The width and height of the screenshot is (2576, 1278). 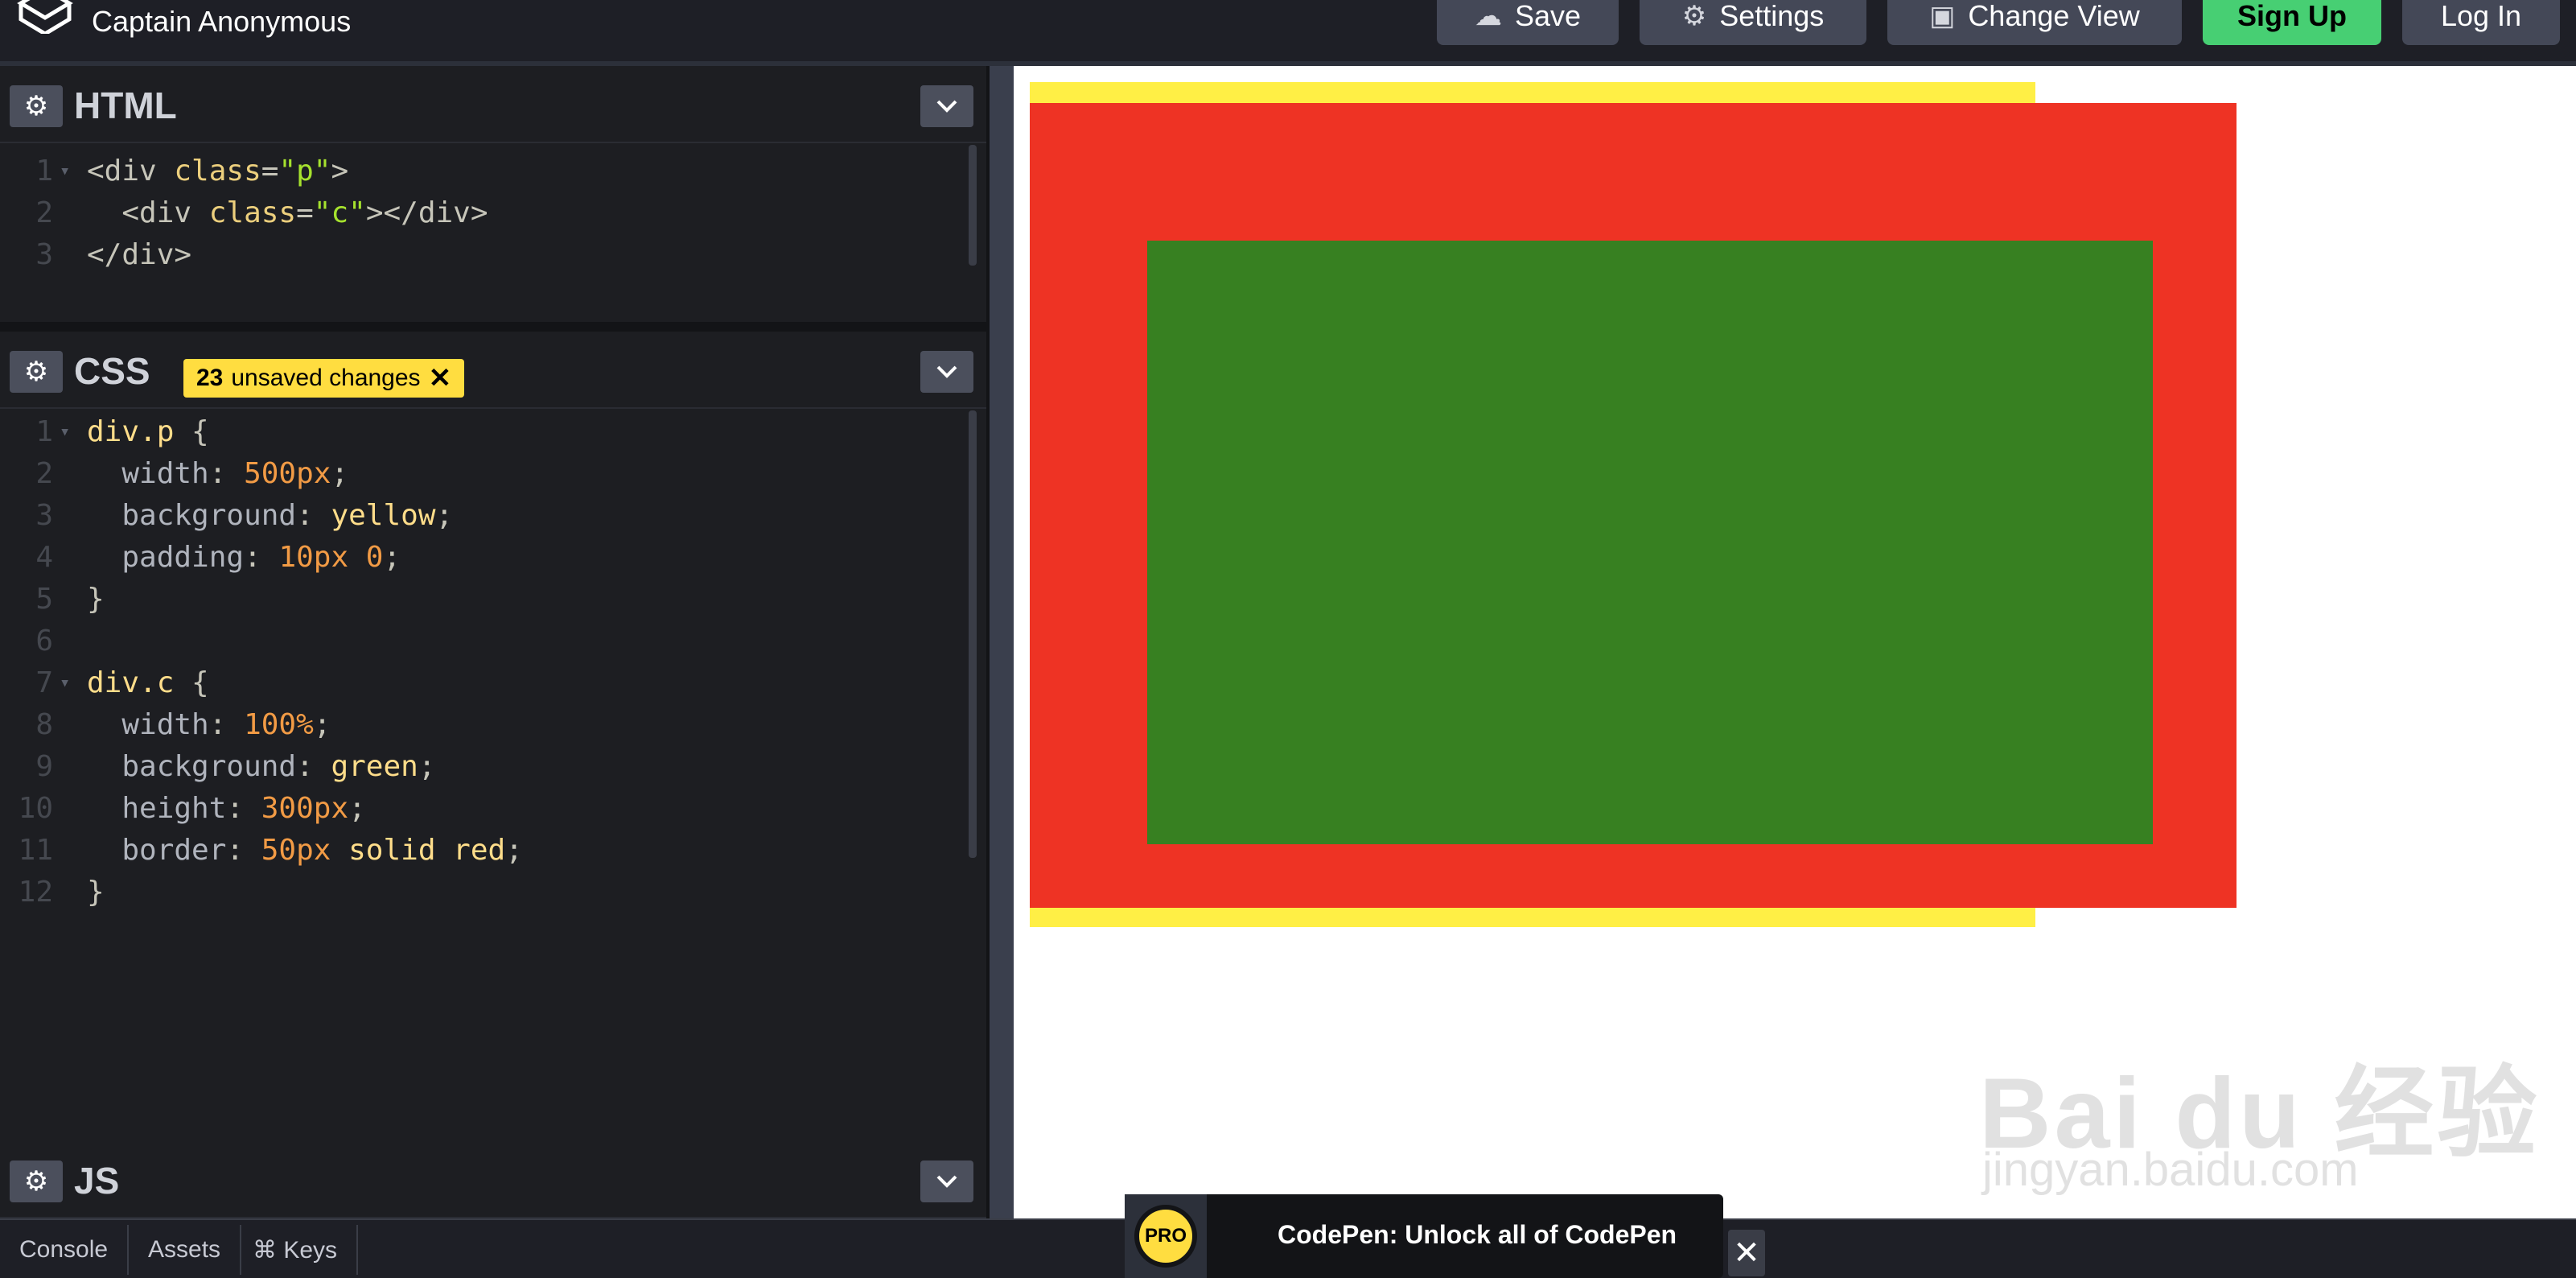 What do you see at coordinates (209, 724) in the screenshot?
I see `code-text: width: 100%;` at bounding box center [209, 724].